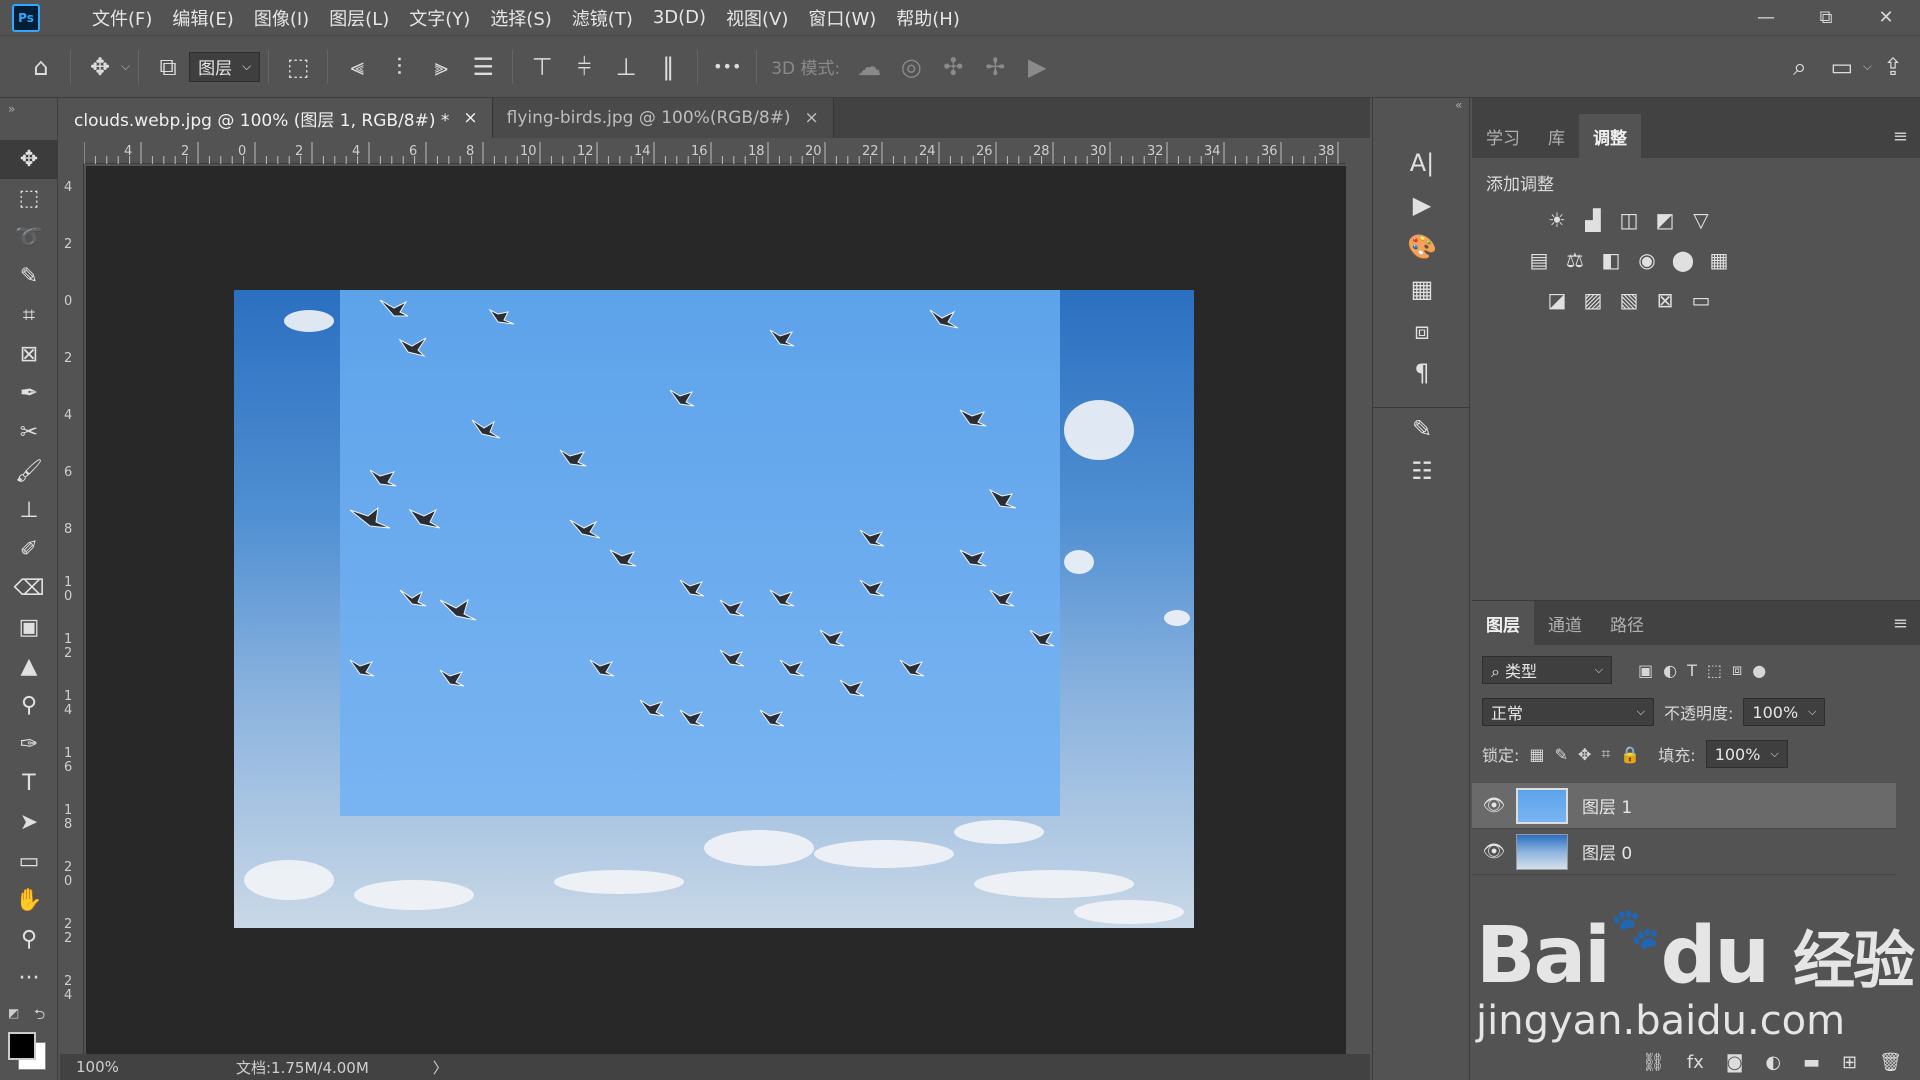  I want to click on filter-shape-icon: ⬚, so click(1714, 670).